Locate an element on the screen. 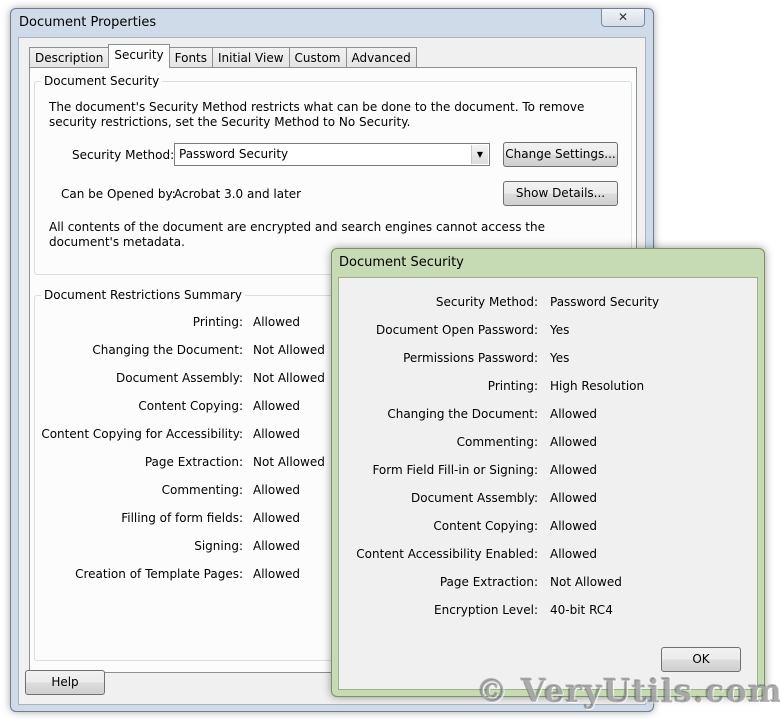 The image size is (780, 721). security-detail-value: Not Allowed is located at coordinates (586, 582).